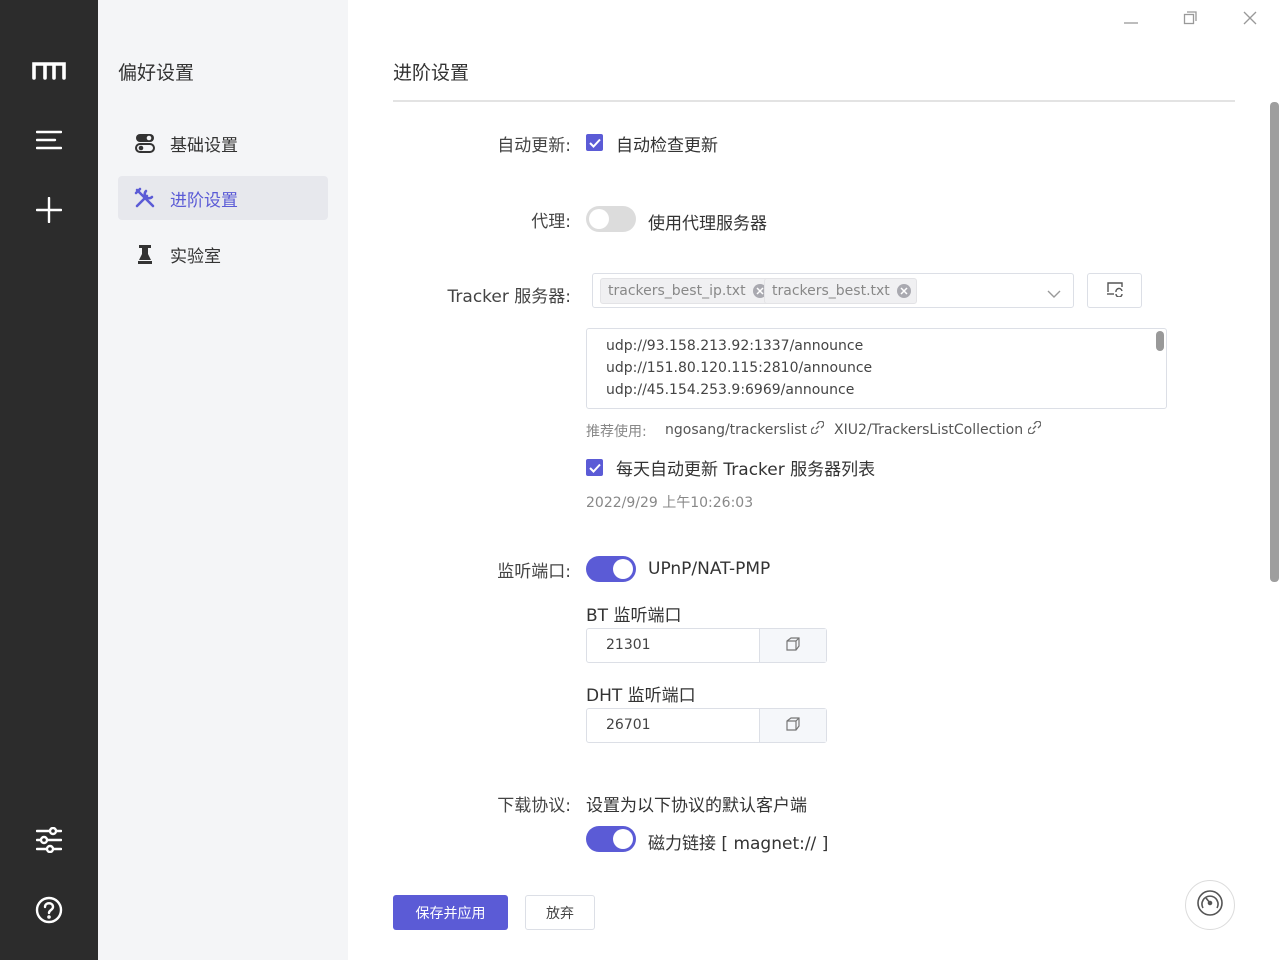  I want to click on auto-update-label: 自动更新:, so click(534, 146).